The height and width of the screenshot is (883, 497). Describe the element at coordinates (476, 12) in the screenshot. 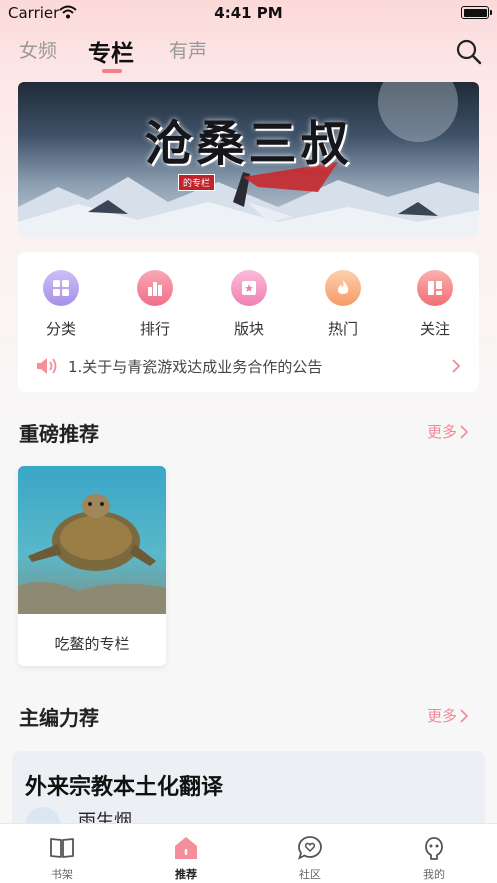

I see `battery-icon` at that location.